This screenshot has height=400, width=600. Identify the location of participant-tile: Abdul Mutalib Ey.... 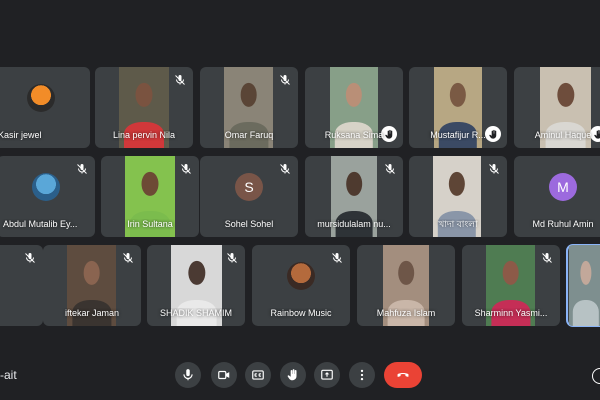
(47, 196).